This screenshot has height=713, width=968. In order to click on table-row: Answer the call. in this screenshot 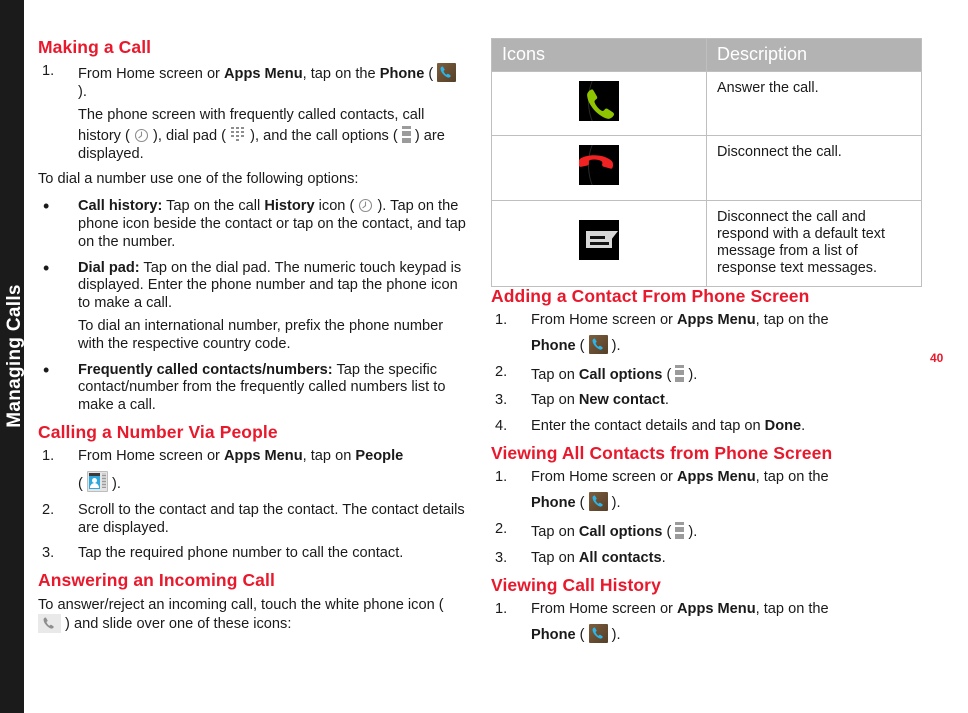, I will do `click(706, 103)`.